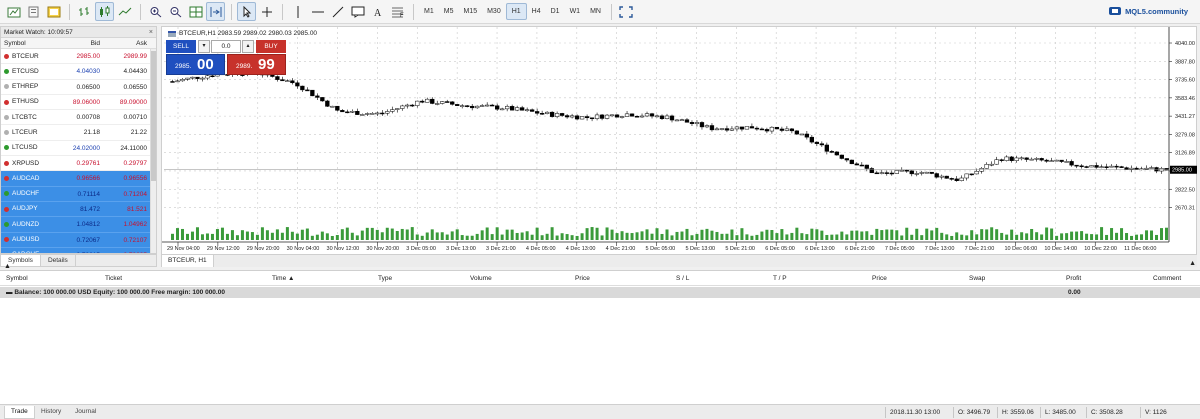 The width and height of the screenshot is (1200, 419). I want to click on th-swap: Swap, so click(977, 278).